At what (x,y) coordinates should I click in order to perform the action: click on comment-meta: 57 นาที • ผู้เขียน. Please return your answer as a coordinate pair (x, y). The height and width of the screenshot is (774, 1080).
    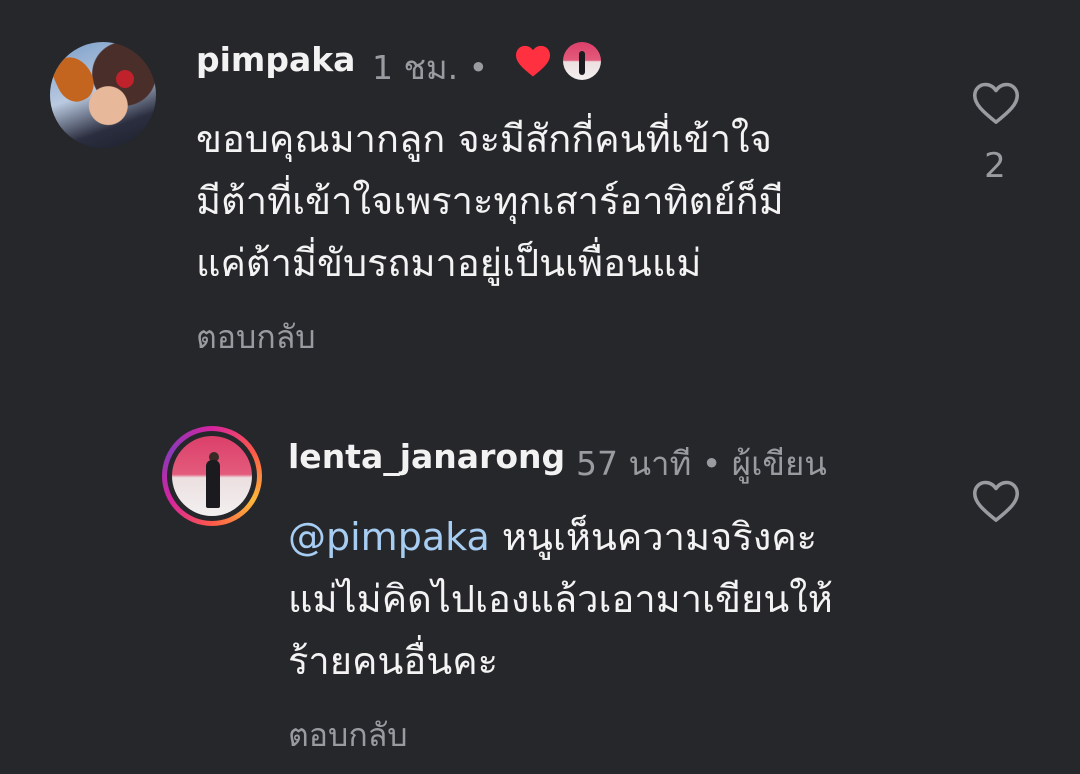
    Looking at the image, I should click on (701, 463).